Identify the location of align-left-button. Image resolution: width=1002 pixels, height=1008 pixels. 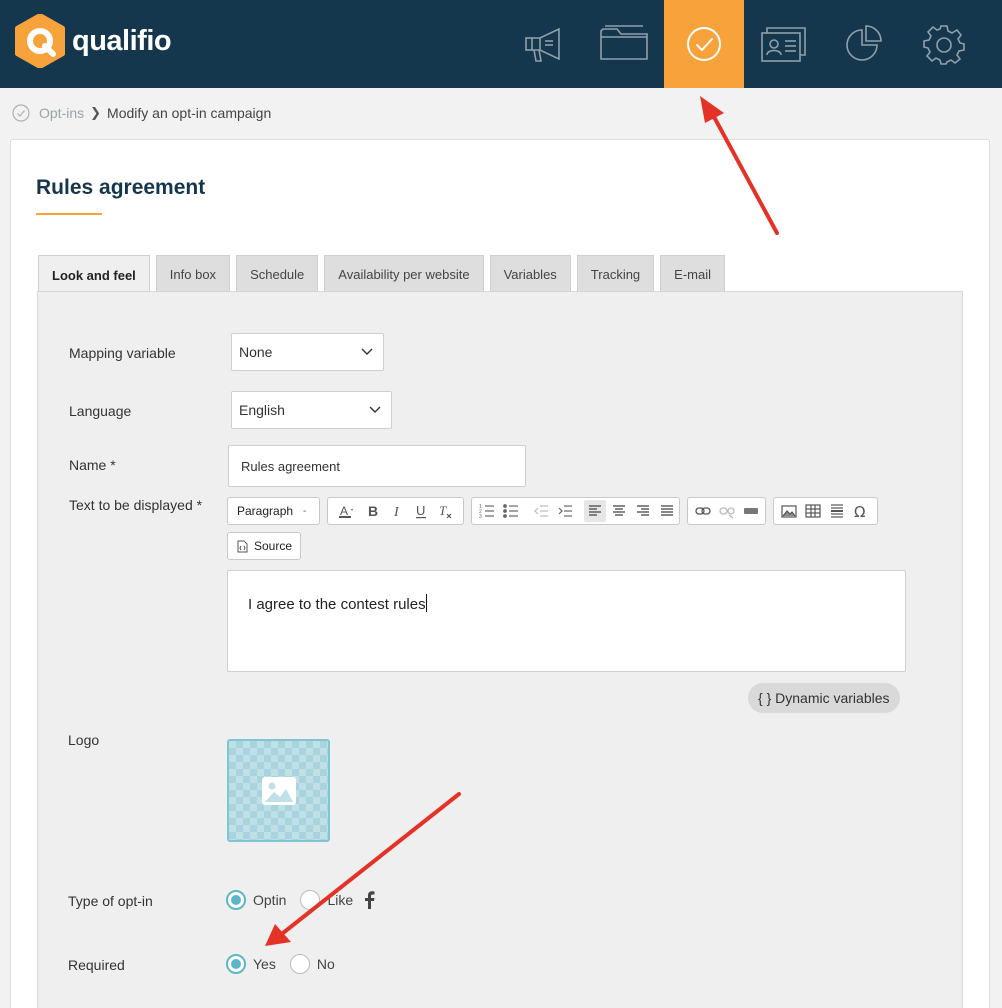
(595, 511).